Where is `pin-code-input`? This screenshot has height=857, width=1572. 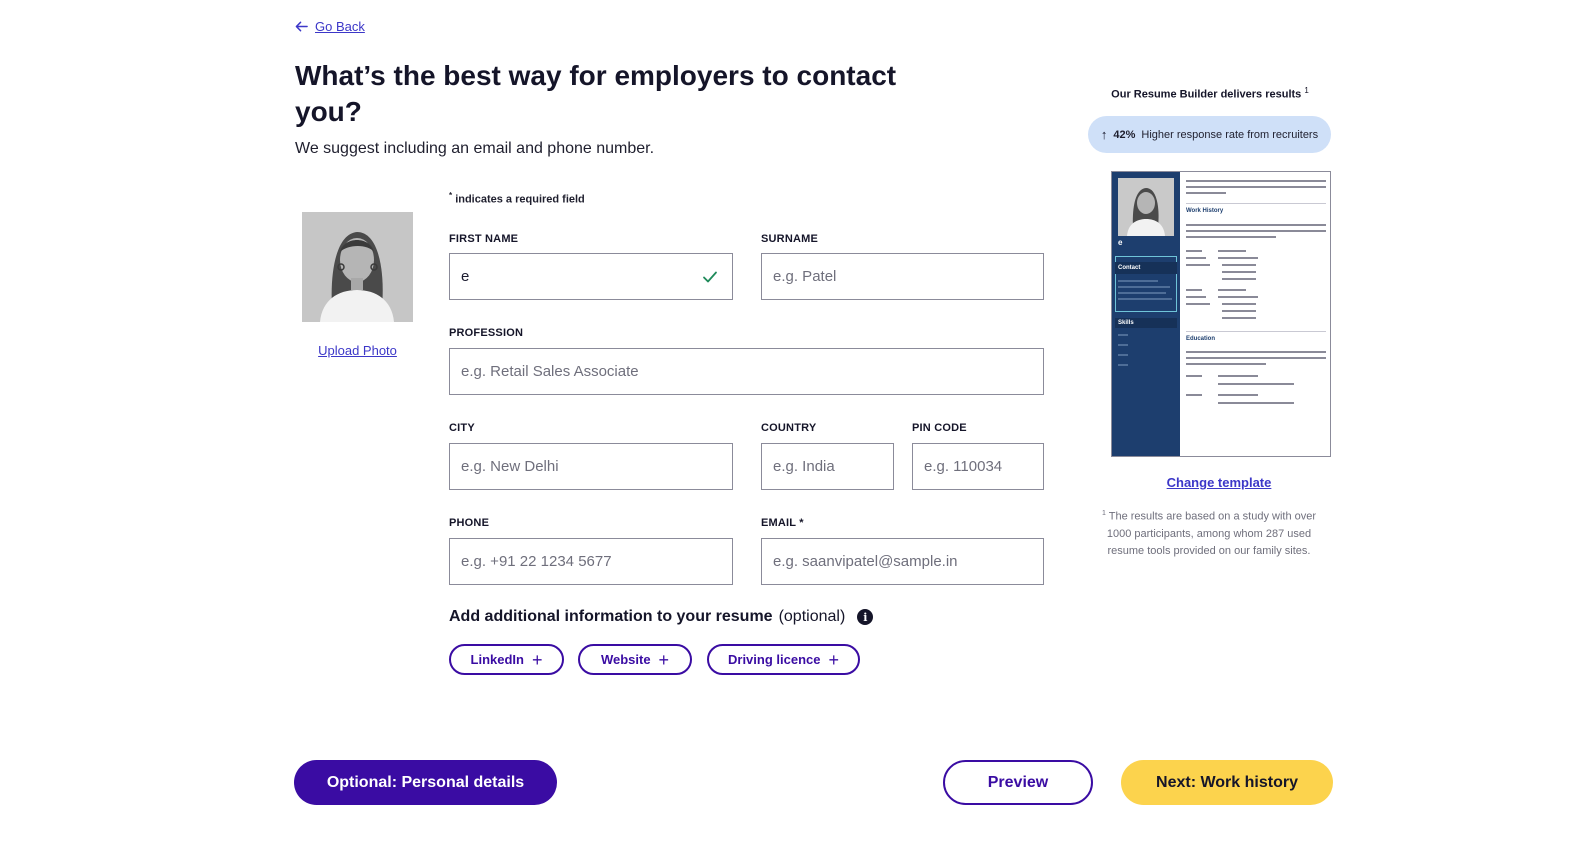 pin-code-input is located at coordinates (978, 466).